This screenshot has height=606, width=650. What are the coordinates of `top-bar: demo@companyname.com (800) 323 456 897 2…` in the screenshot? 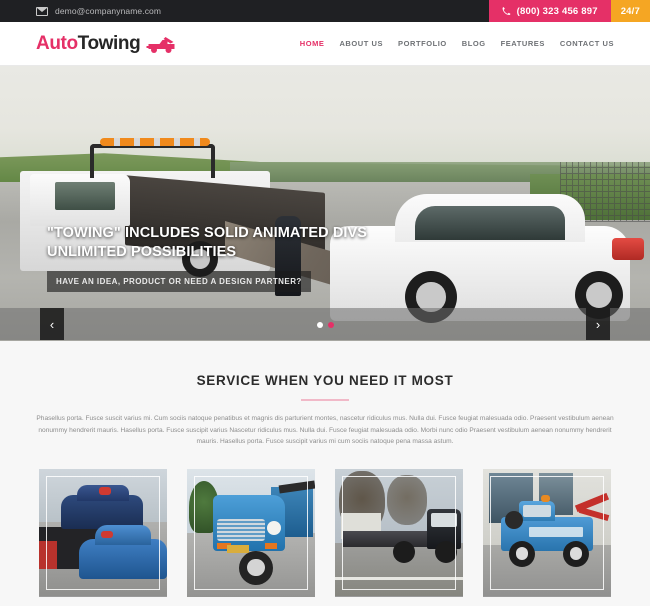 It's located at (325, 11).